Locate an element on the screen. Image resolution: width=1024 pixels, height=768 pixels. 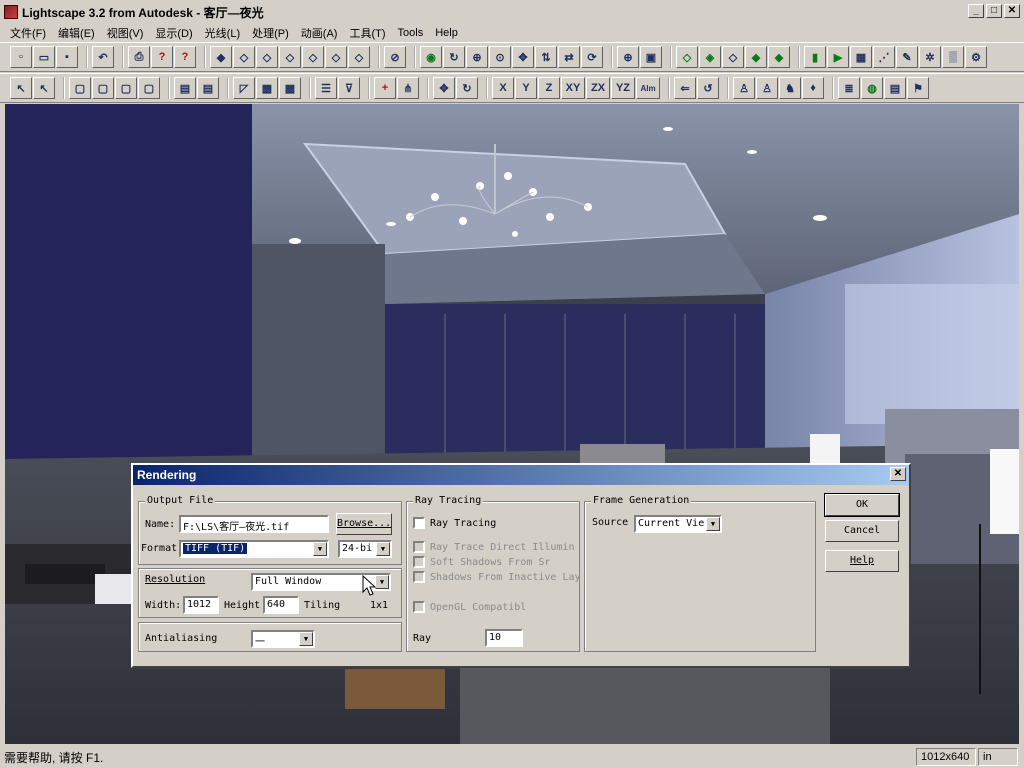
zoom-icon: ⊕ is located at coordinates (477, 57).